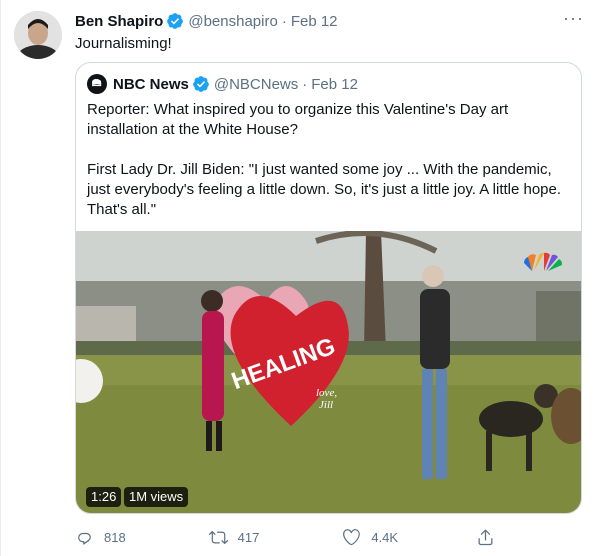 The width and height of the screenshot is (598, 556). What do you see at coordinates (352, 536) in the screenshot?
I see `heart-icon` at bounding box center [352, 536].